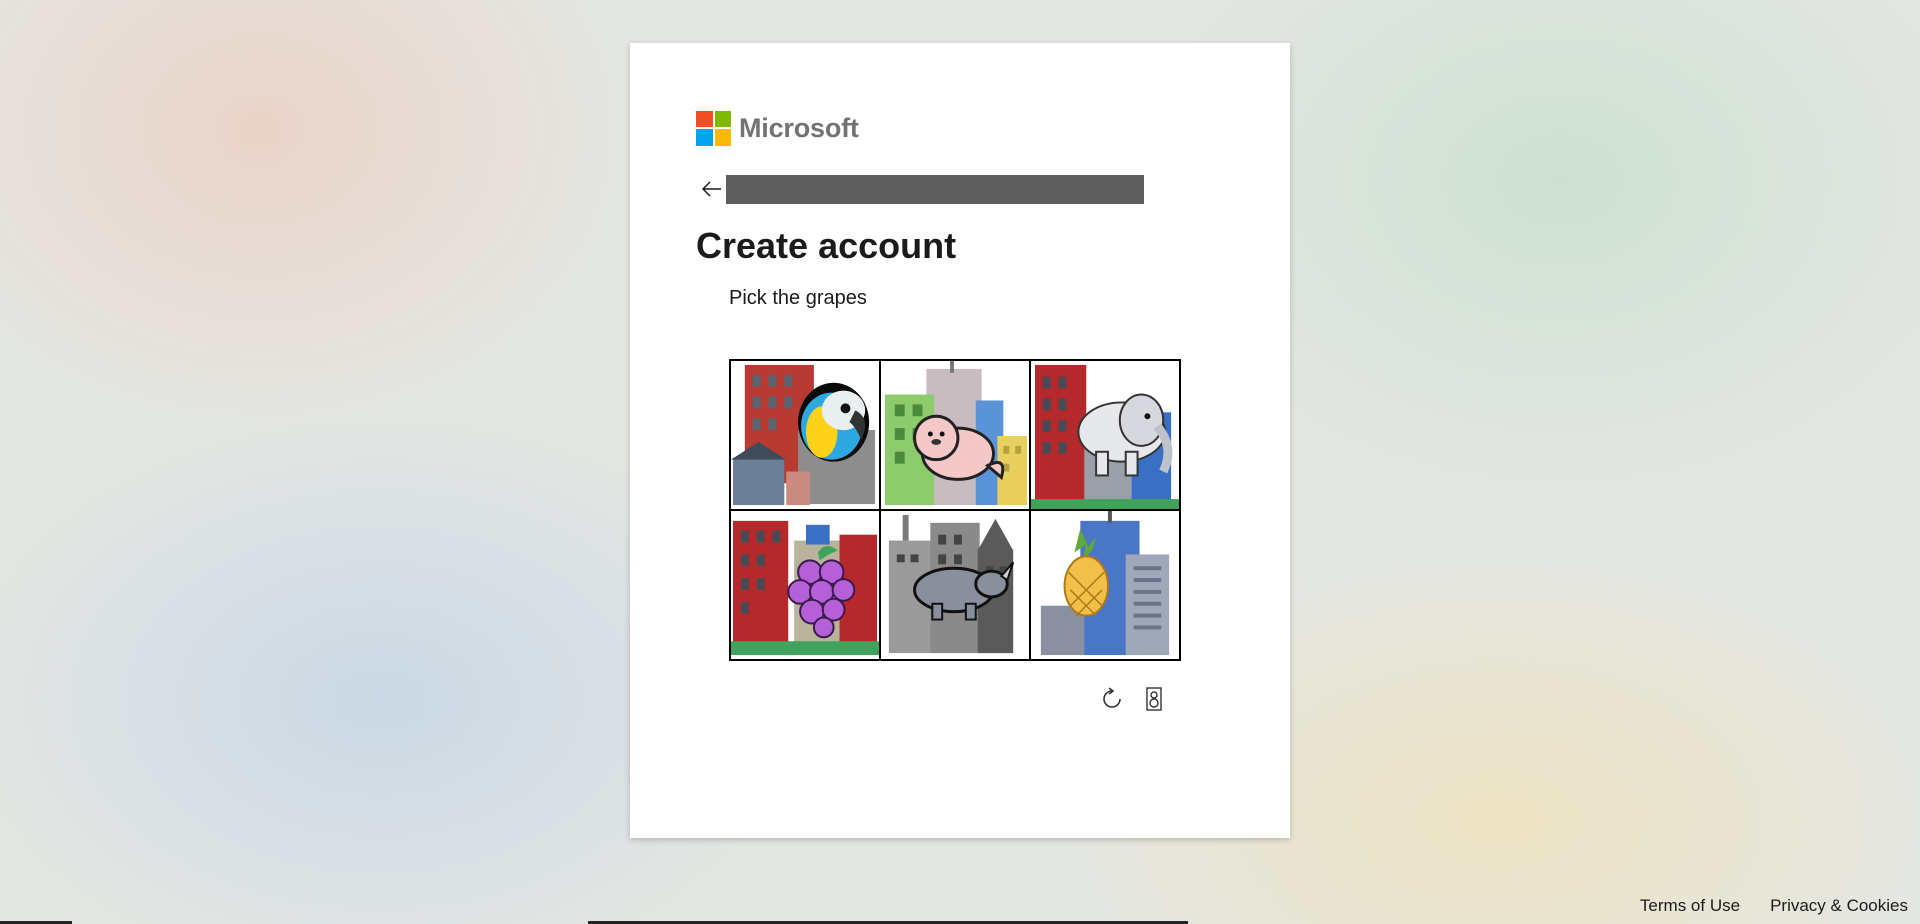 The width and height of the screenshot is (1920, 924). Describe the element at coordinates (935, 189) in the screenshot. I see `redacted-identity` at that location.